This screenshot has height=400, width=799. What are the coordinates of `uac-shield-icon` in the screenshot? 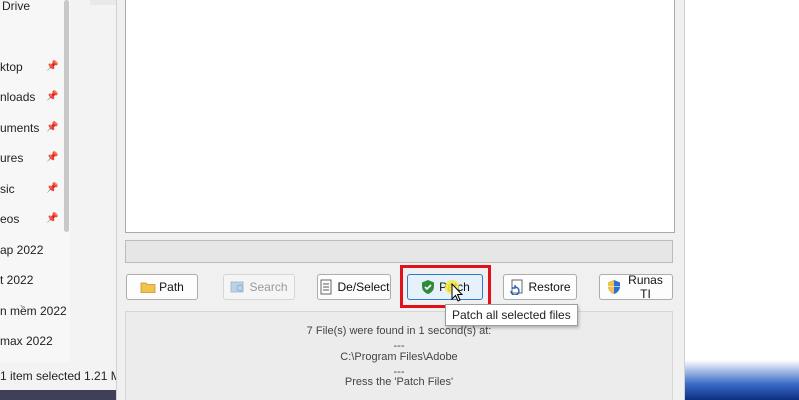 It's located at (614, 287).